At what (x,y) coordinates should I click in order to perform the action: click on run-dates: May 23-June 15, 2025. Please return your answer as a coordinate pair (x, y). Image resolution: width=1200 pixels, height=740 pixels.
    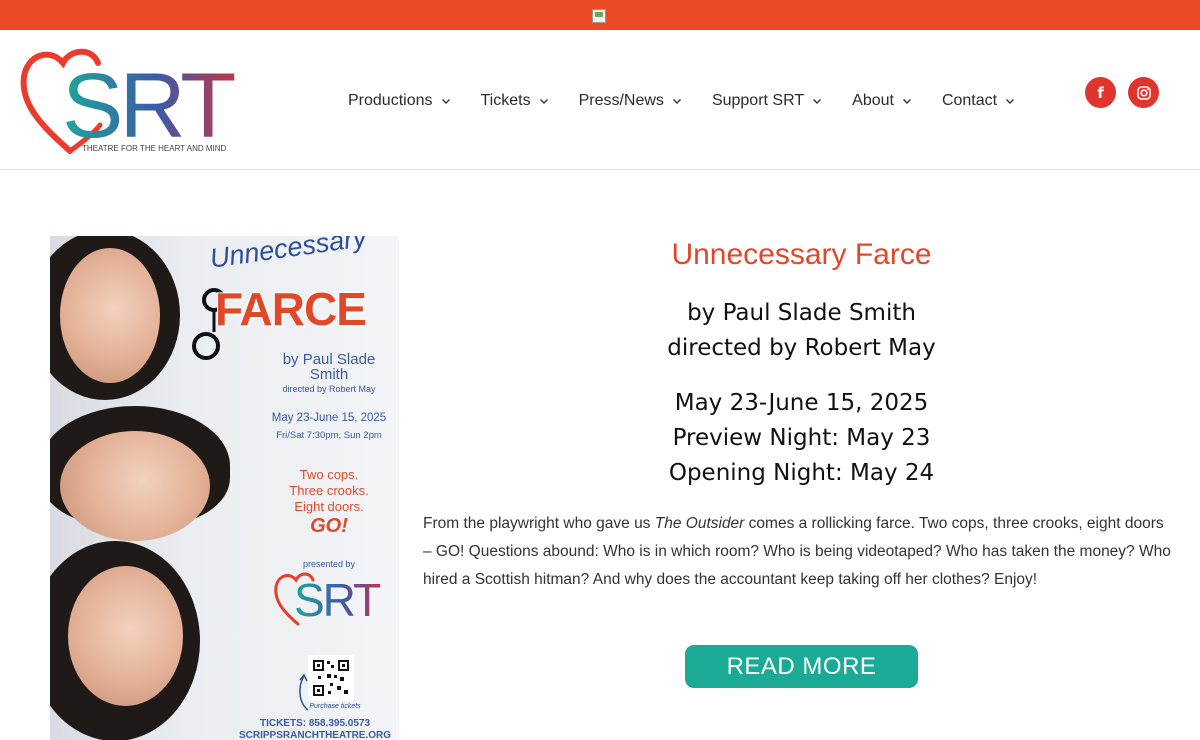
    Looking at the image, I should click on (801, 403).